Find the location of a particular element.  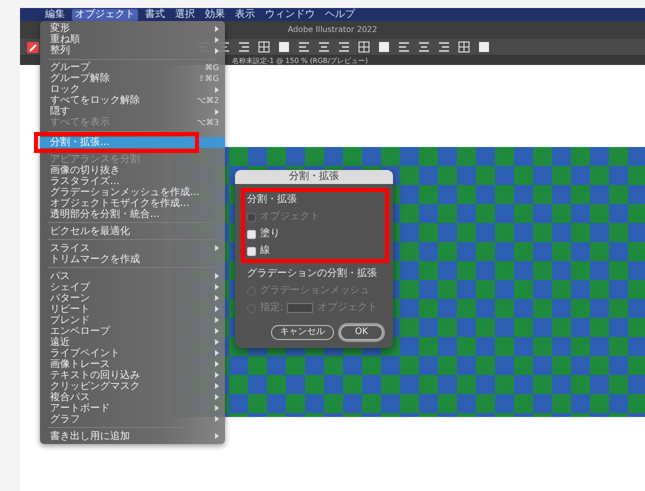

menu-item: パターン is located at coordinates (132, 298).